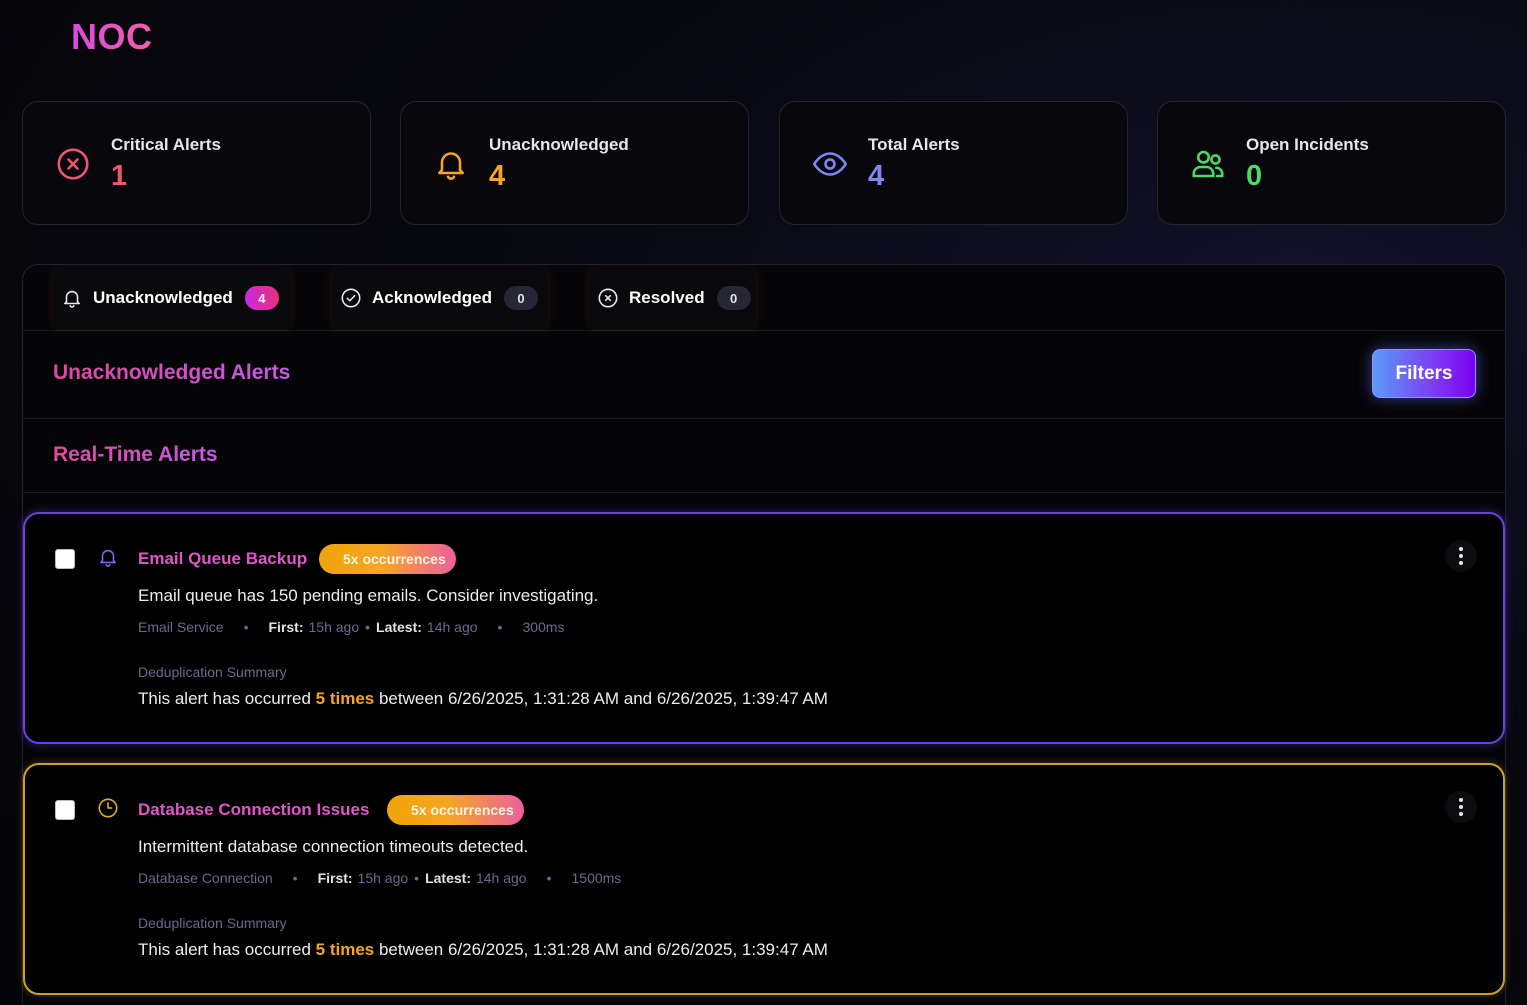  Describe the element at coordinates (166, 144) in the screenshot. I see `stat-label: Critical Alerts` at that location.